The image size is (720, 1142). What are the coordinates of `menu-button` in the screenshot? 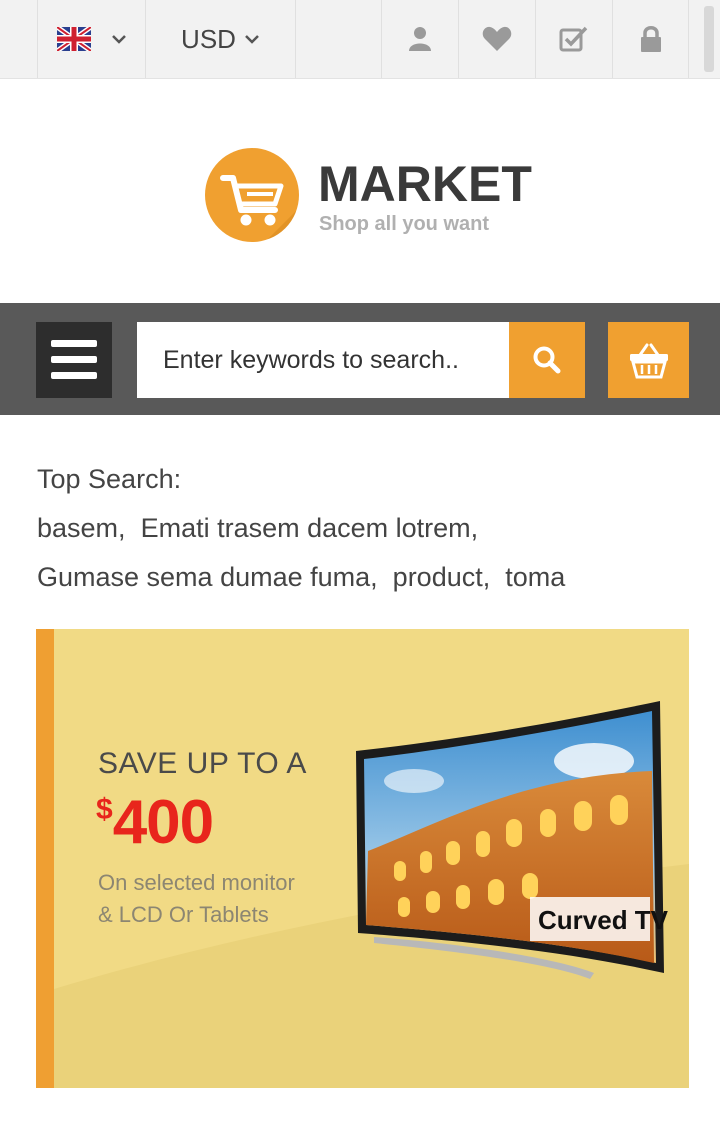 It's located at (74, 360).